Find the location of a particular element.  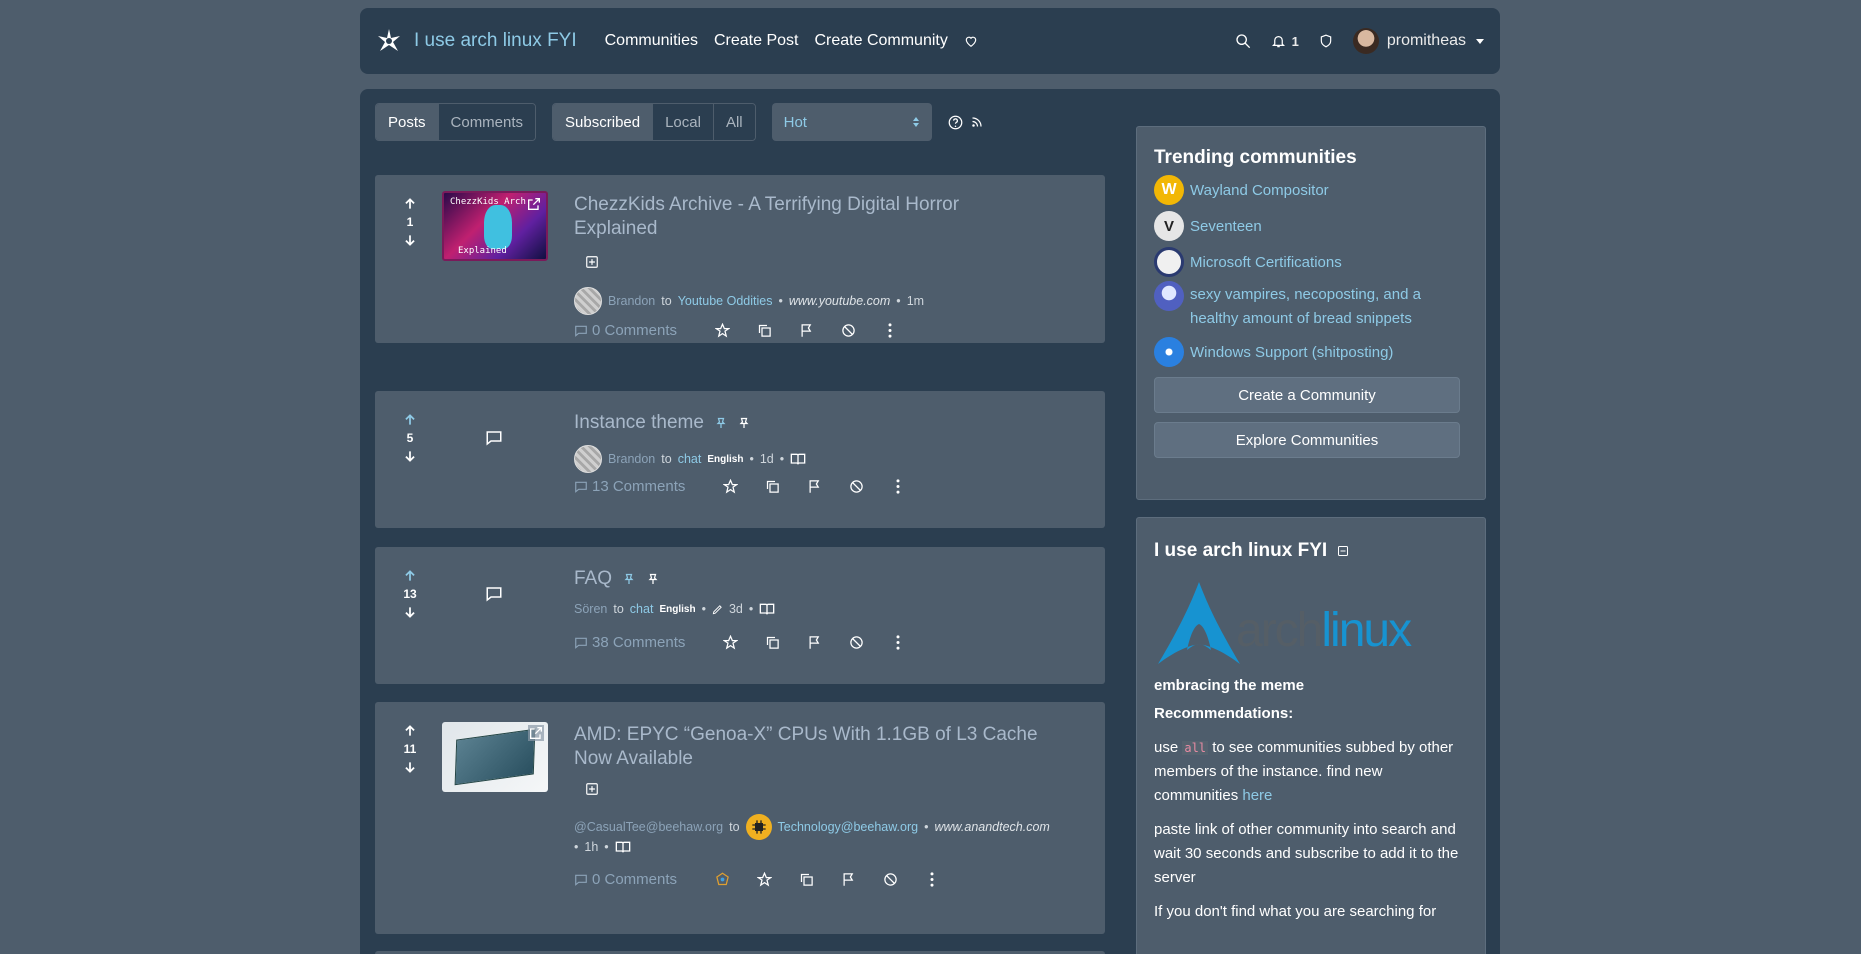

rss-icon is located at coordinates (977, 122).